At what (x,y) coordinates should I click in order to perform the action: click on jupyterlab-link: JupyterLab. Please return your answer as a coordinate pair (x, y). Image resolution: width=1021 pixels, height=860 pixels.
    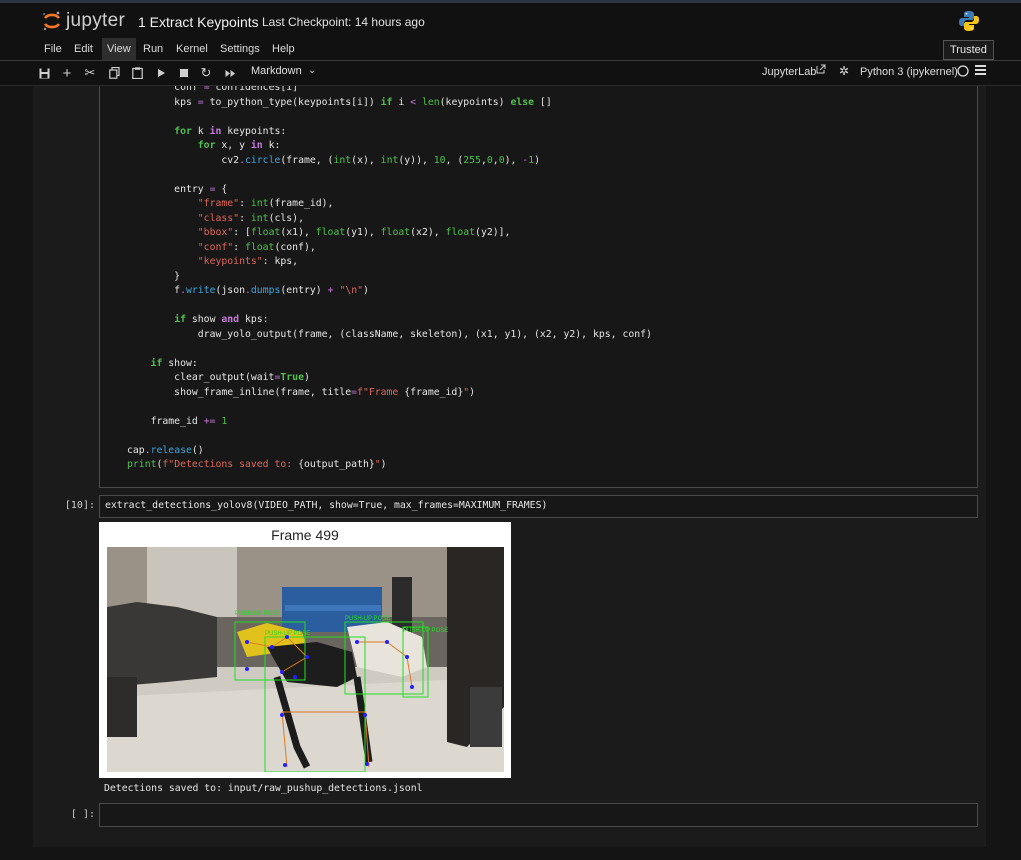
    Looking at the image, I should click on (789, 72).